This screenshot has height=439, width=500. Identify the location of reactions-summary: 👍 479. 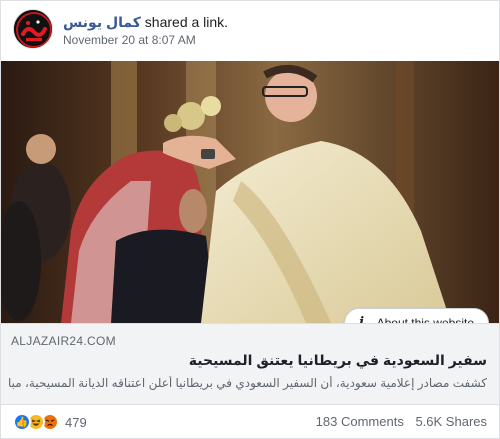
(50, 422).